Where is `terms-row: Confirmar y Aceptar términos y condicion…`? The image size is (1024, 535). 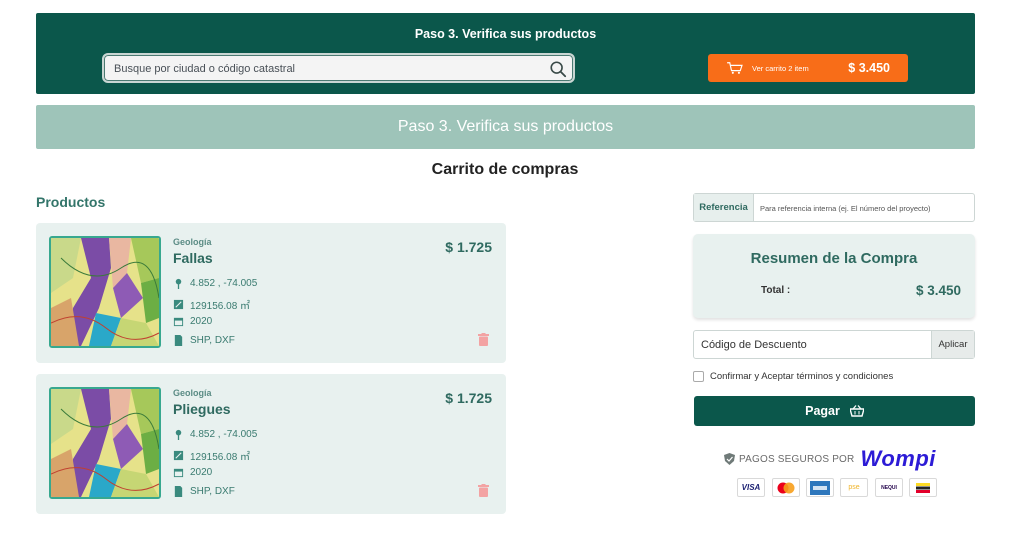 terms-row: Confirmar y Aceptar términos y condicion… is located at coordinates (793, 376).